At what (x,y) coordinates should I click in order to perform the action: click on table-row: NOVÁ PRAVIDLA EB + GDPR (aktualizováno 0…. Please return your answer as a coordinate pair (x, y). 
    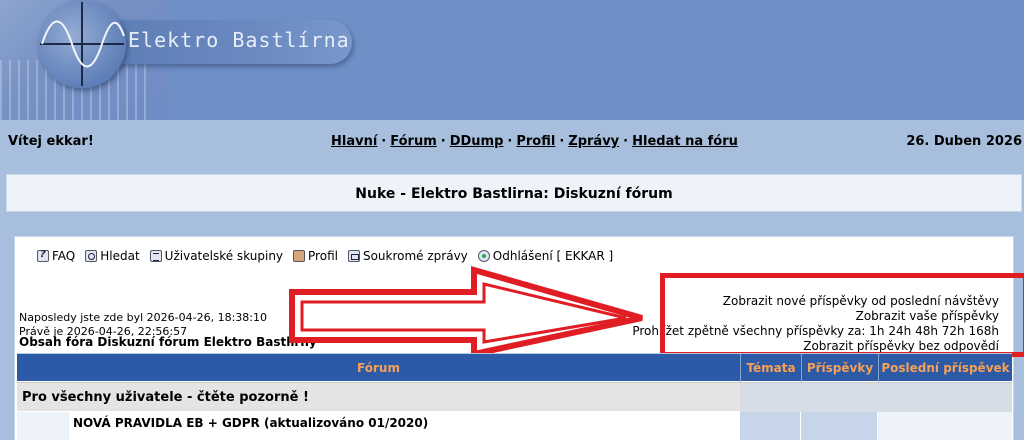
    Looking at the image, I should click on (514, 426).